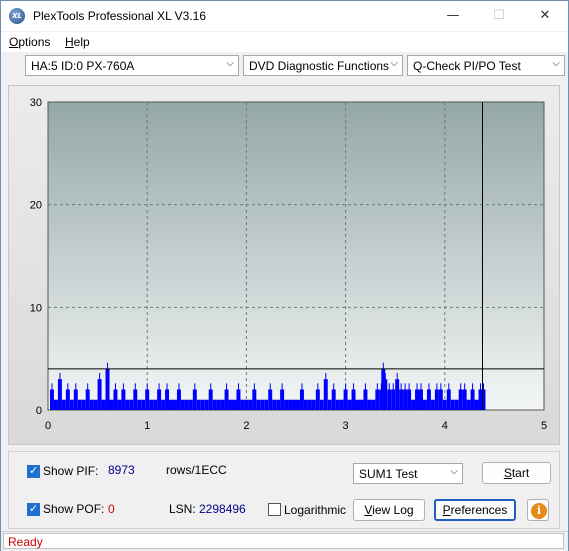  I want to click on menu-options-label: ptions, so click(34, 42).